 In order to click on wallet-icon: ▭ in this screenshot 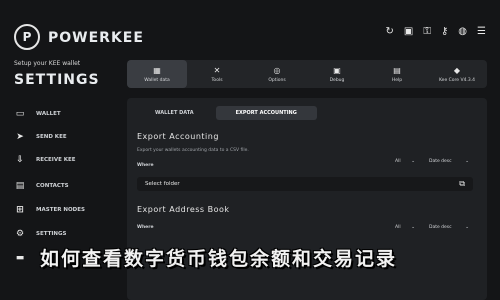, I will do `click(20, 114)`.